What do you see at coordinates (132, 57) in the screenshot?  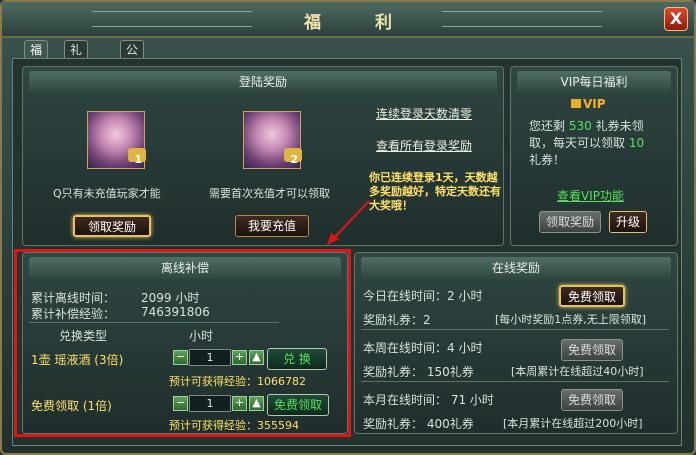 I see `tab-announcement: 公 告` at bounding box center [132, 57].